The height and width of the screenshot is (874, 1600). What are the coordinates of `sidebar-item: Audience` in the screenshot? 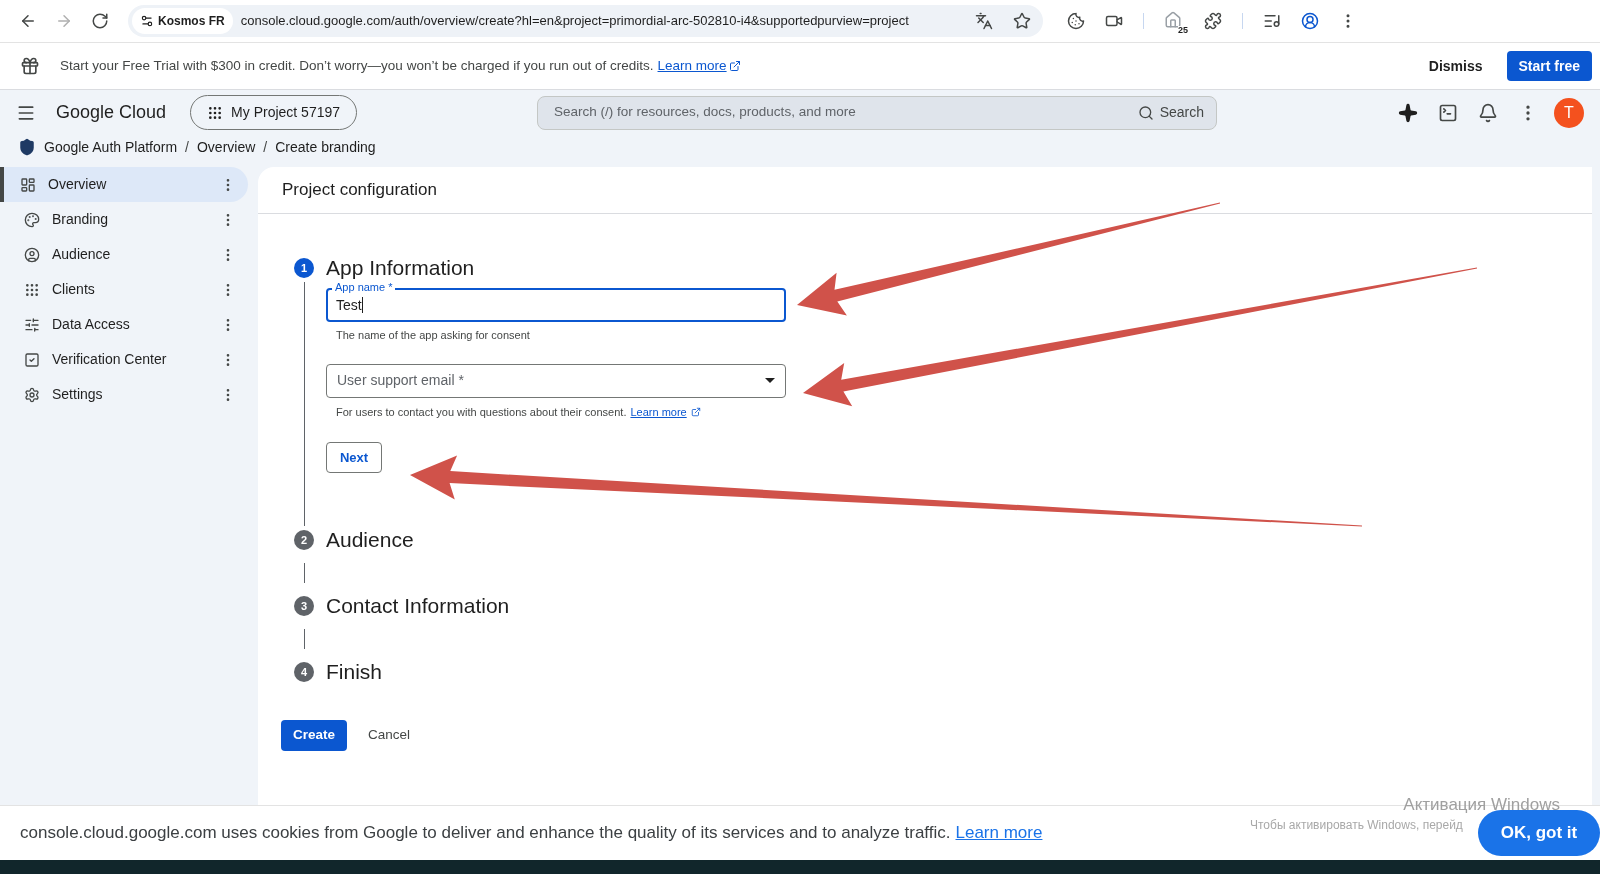 It's located at (124, 254).